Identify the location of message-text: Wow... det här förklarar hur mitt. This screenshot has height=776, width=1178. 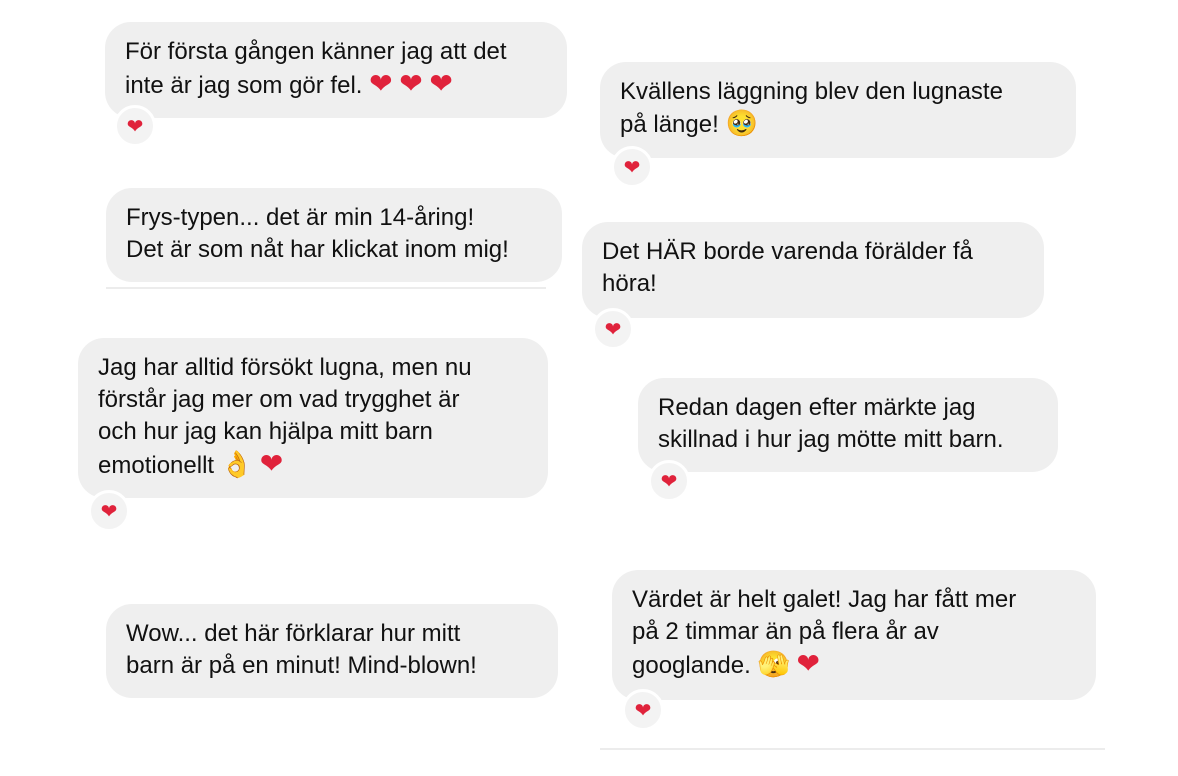
(293, 633).